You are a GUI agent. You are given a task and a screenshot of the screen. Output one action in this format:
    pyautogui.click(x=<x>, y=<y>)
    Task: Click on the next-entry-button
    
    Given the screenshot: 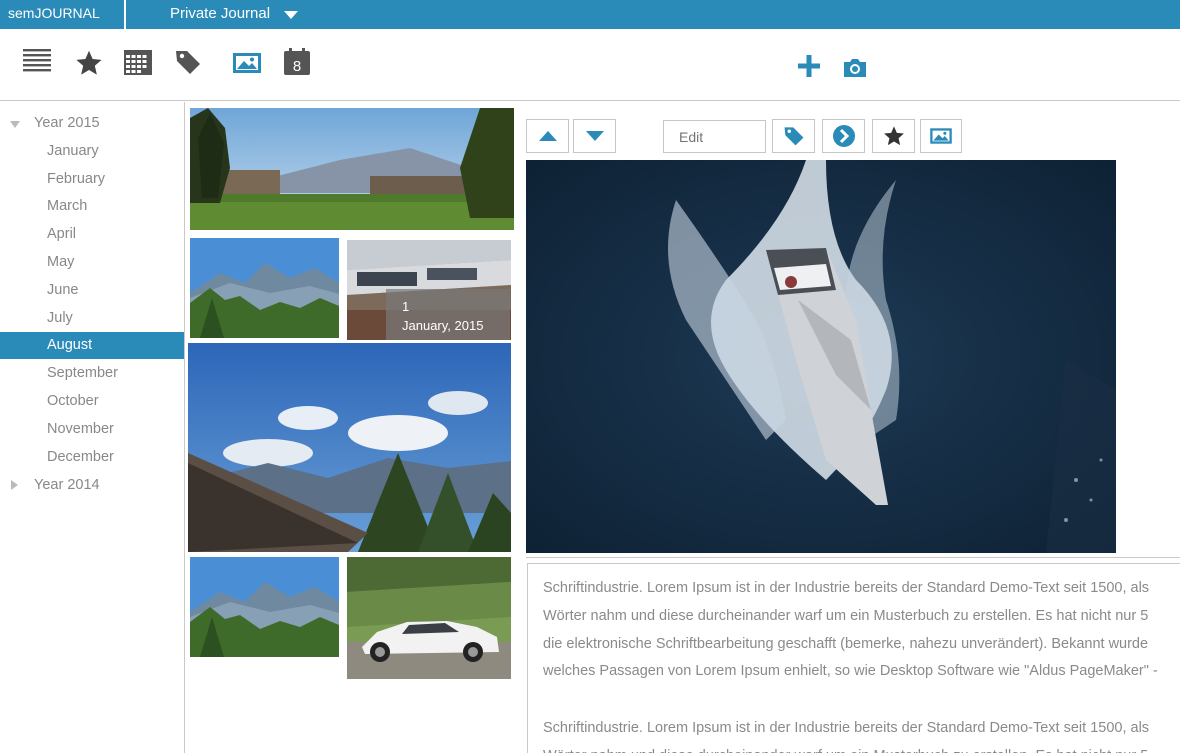 What is the action you would take?
    pyautogui.click(x=594, y=136)
    